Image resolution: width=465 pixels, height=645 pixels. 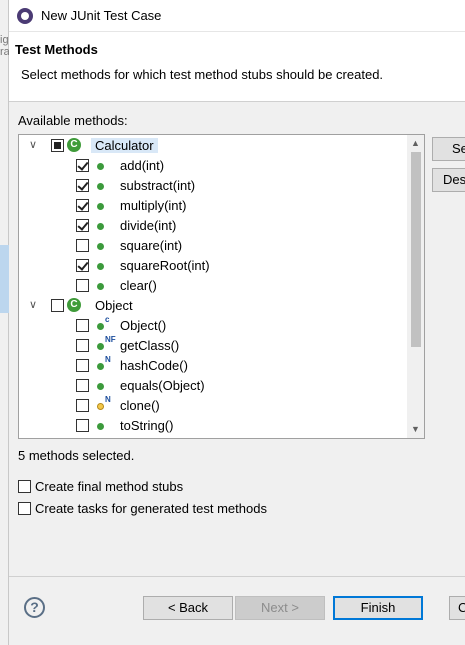 I want to click on create-tasks-checkbox, so click(x=24, y=508).